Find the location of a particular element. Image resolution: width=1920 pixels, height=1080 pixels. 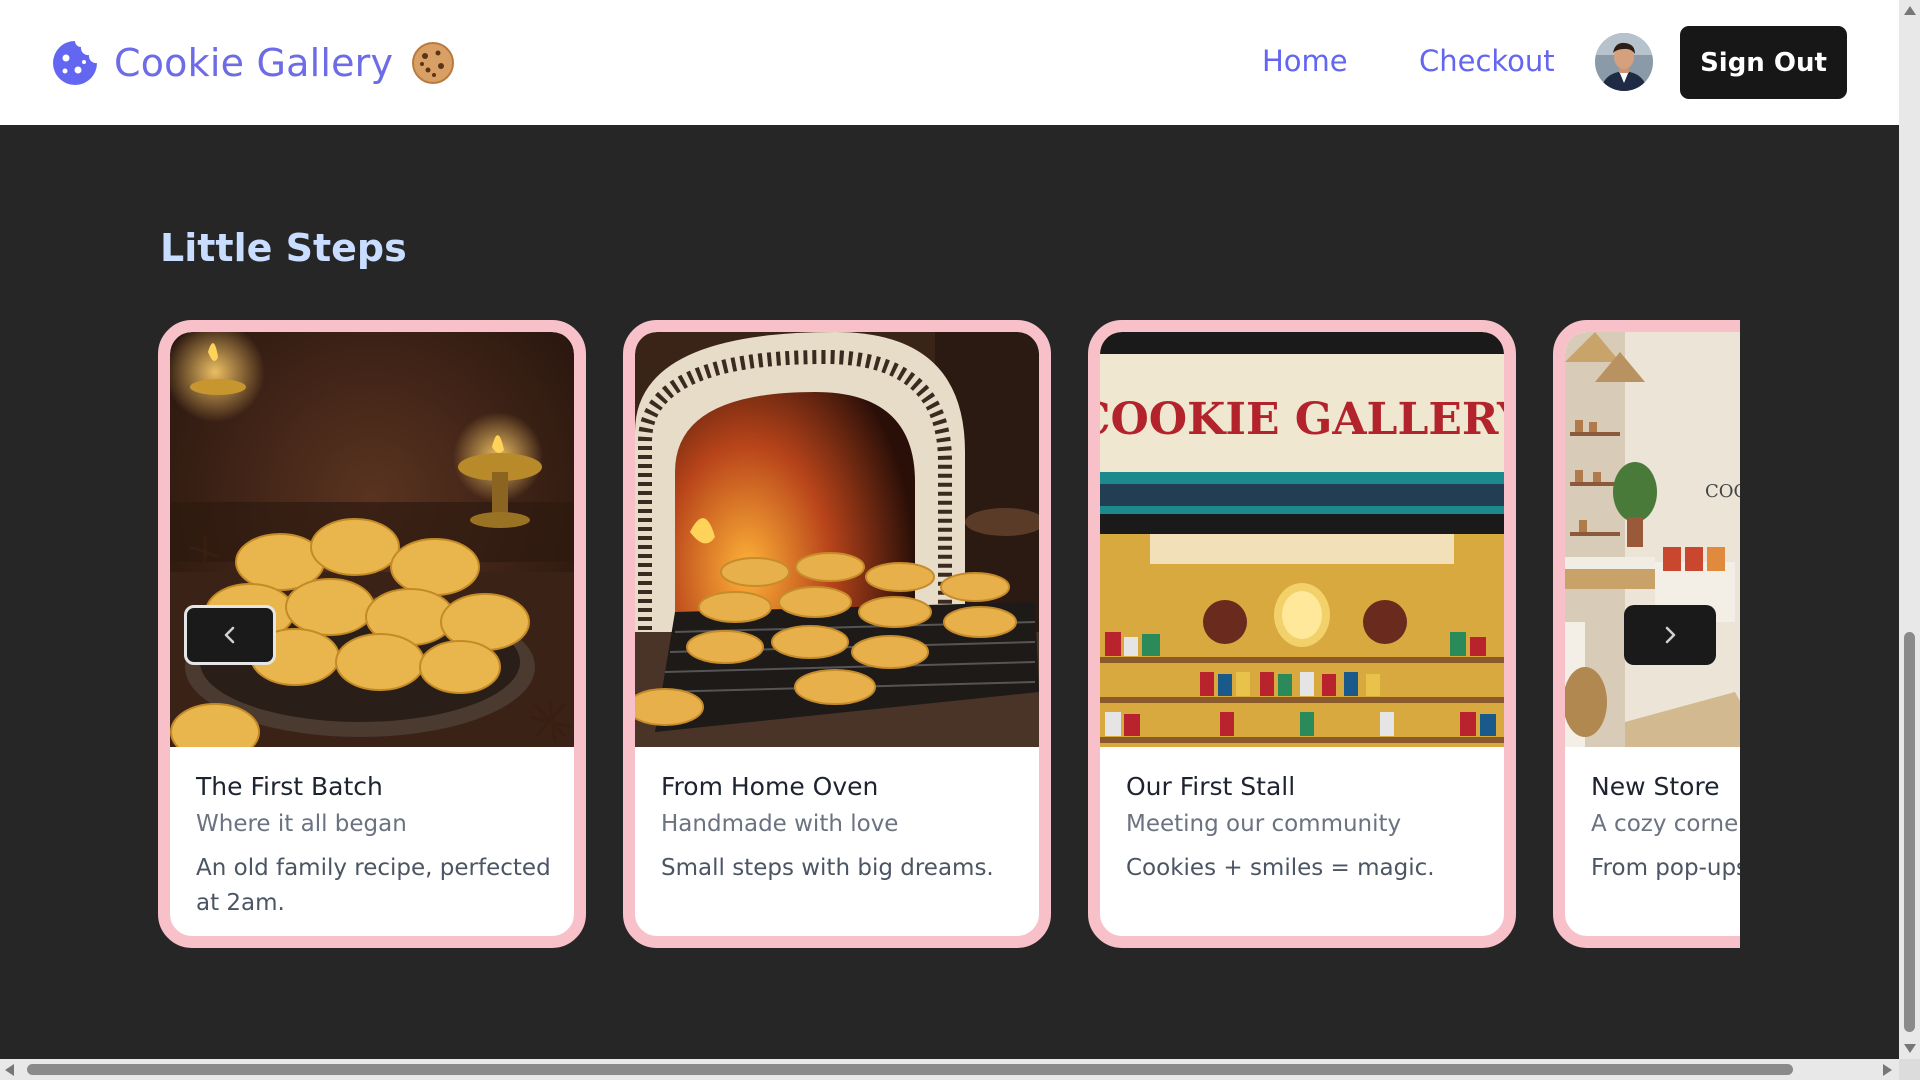

brand-logo-link: Cookie Gallery is located at coordinates (252, 63).